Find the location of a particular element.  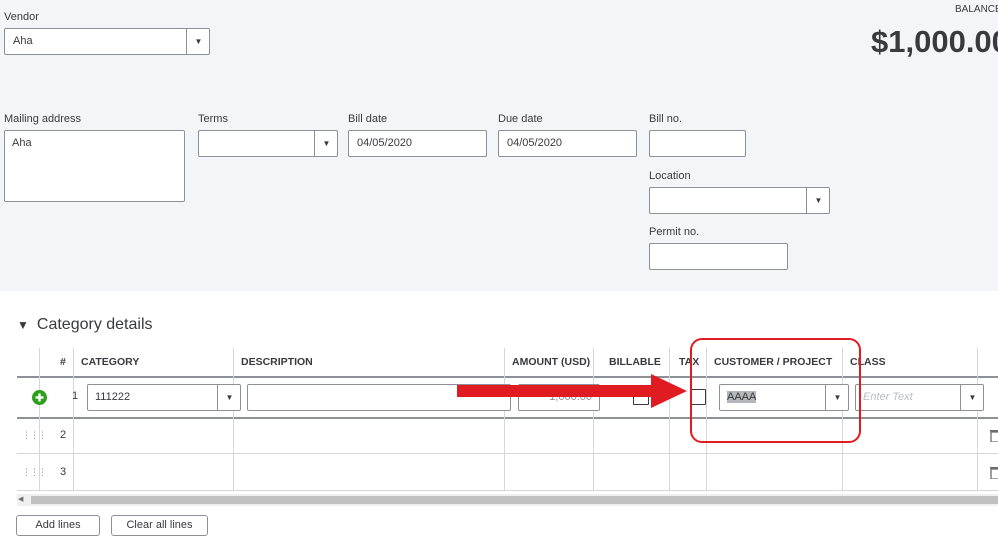

bill-no-label: Bill no. is located at coordinates (666, 119).